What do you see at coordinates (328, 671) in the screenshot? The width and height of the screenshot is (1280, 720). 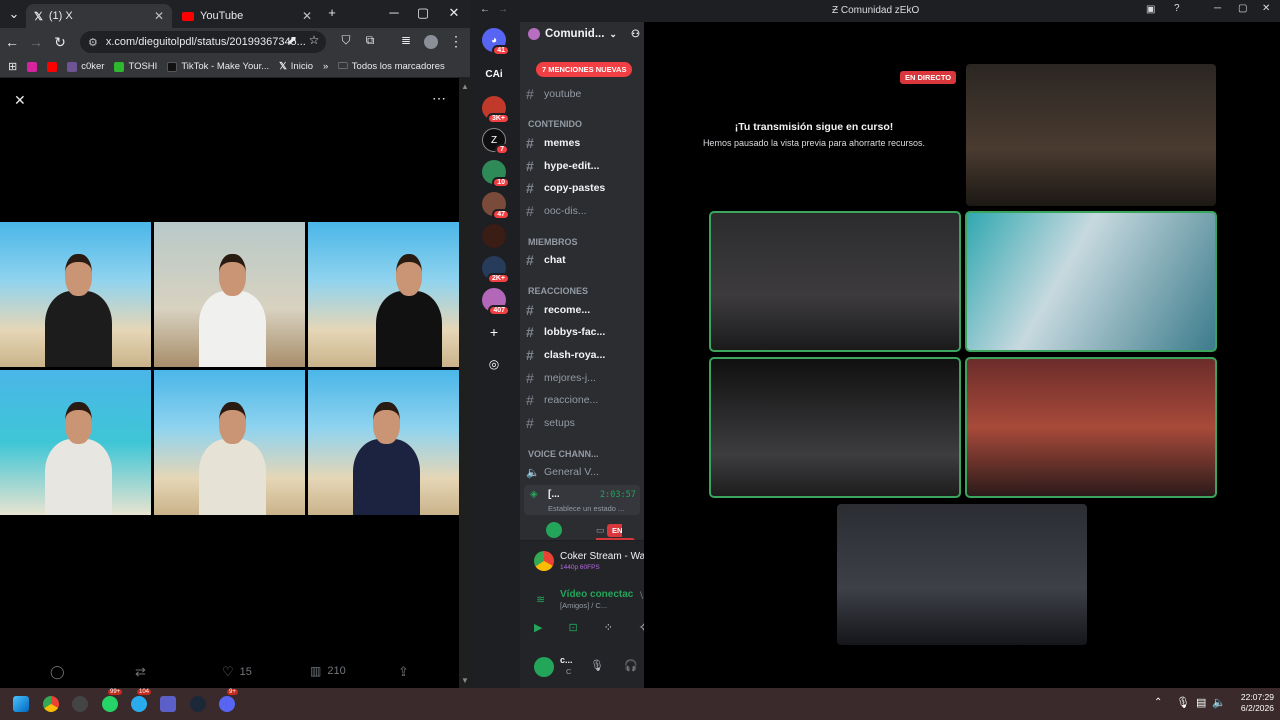 I see `views-button: ▥ 210` at bounding box center [328, 671].